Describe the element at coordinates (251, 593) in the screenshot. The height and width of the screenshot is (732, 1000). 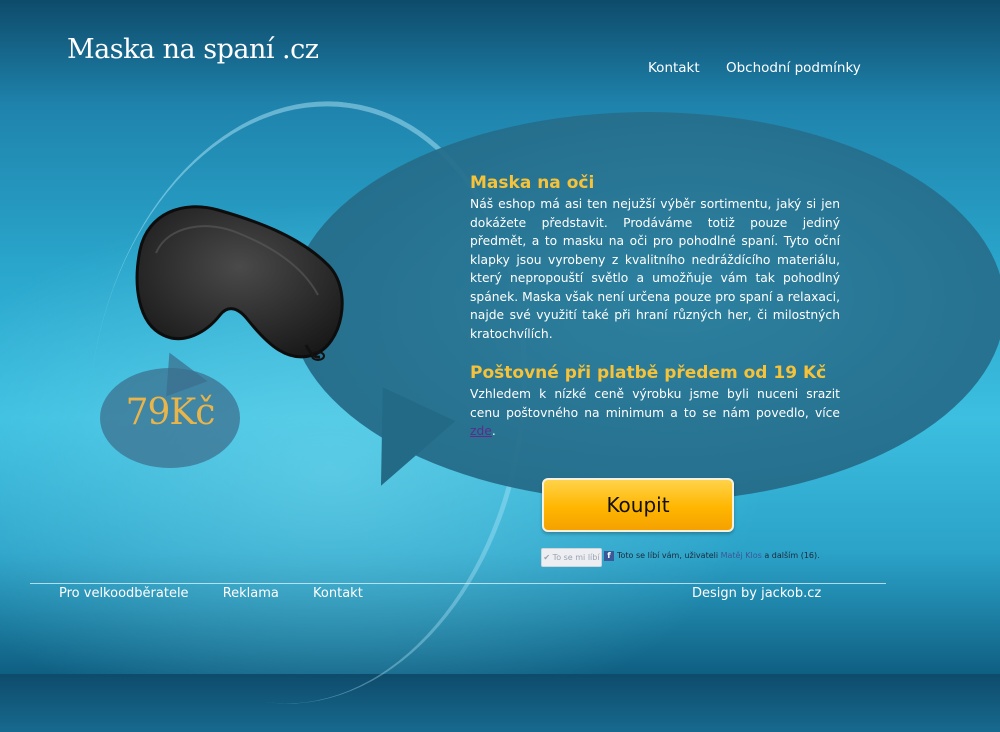
I see `footer-link-reklama: Reklama` at that location.